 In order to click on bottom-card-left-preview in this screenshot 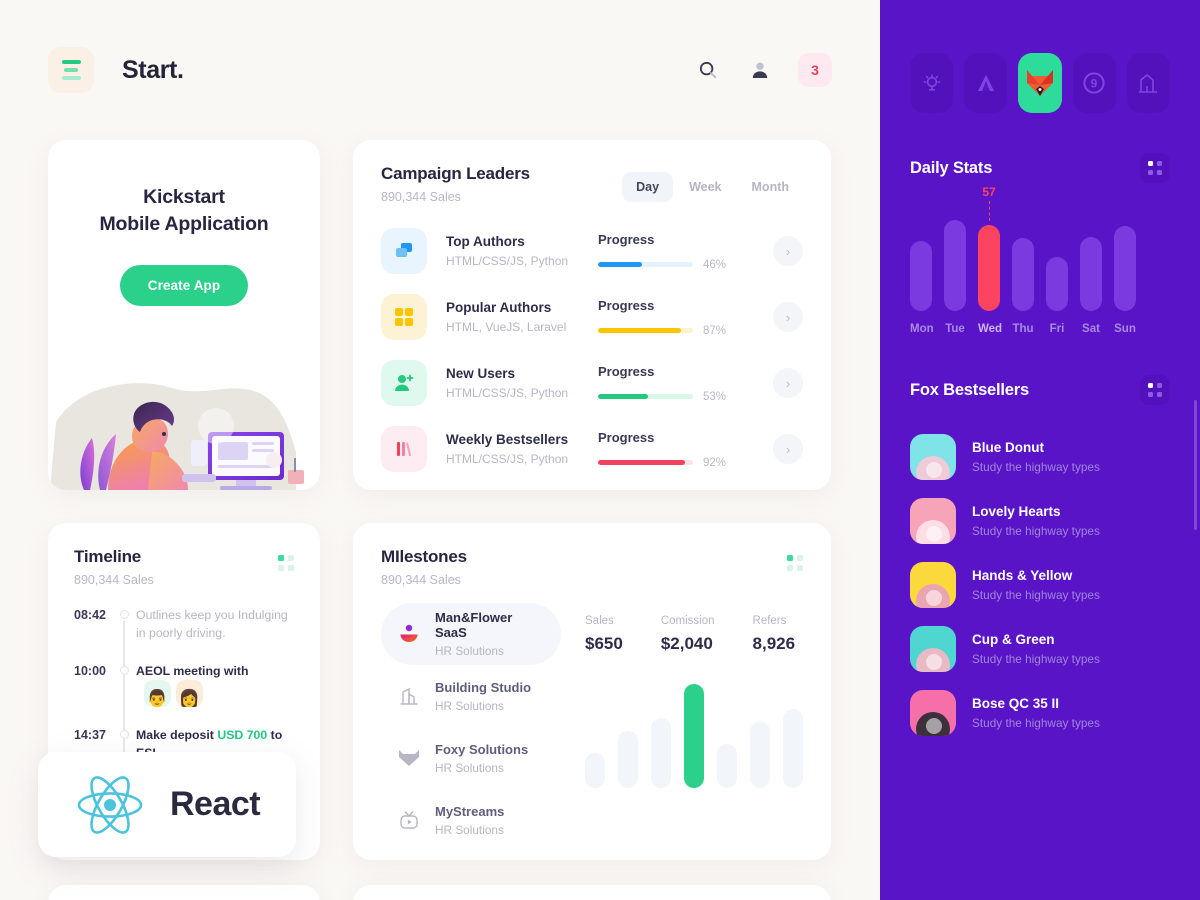, I will do `click(184, 892)`.